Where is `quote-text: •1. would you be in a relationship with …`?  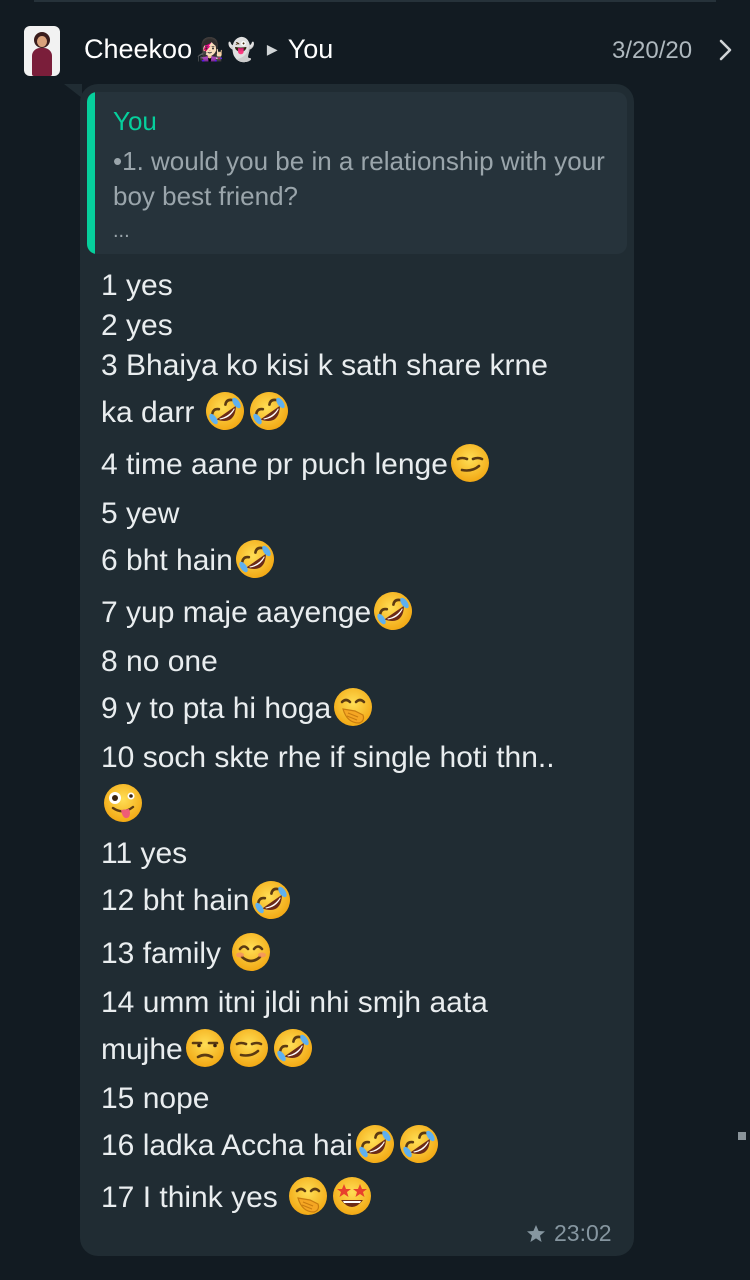 quote-text: •1. would you be in a relationship with … is located at coordinates (359, 178).